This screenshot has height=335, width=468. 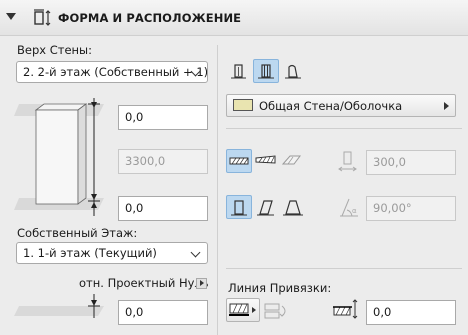 What do you see at coordinates (163, 117) in the screenshot?
I see `top-offset-field: 0,0` at bounding box center [163, 117].